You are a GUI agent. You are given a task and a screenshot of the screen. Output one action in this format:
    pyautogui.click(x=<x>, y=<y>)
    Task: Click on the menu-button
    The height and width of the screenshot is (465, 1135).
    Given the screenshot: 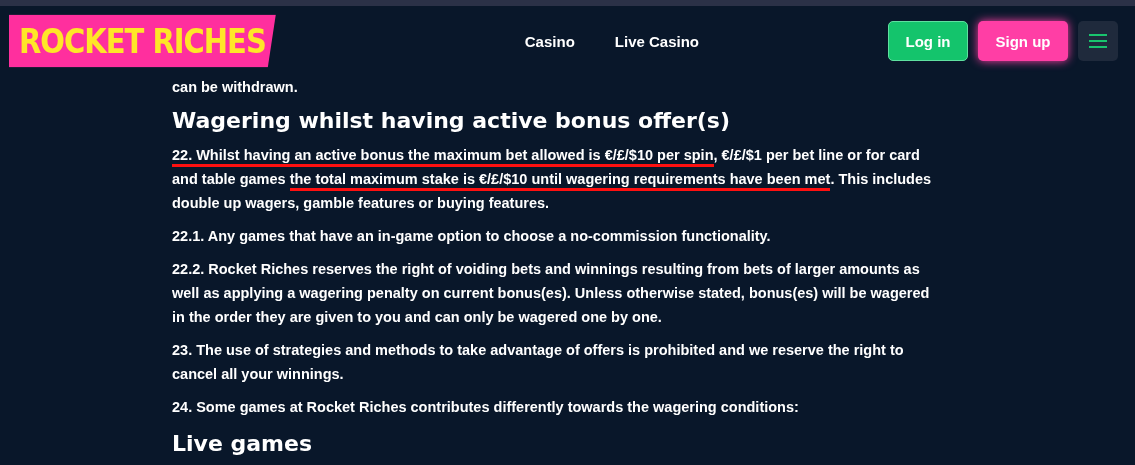 What is the action you would take?
    pyautogui.click(x=1098, y=41)
    